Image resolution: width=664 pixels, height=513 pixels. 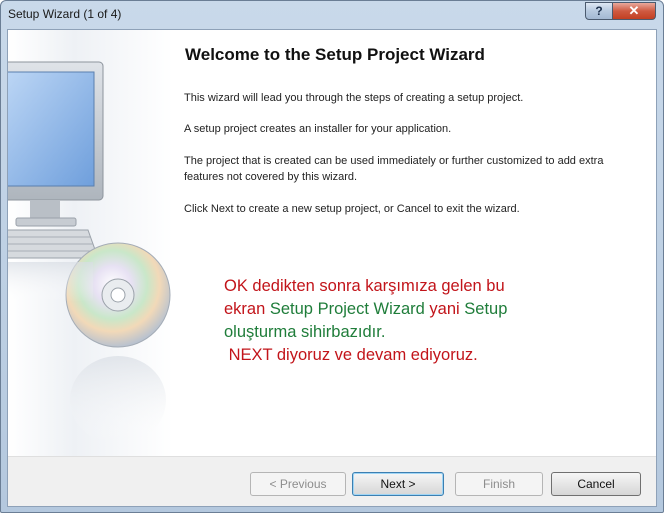 I want to click on next-button: Next >, so click(x=398, y=484).